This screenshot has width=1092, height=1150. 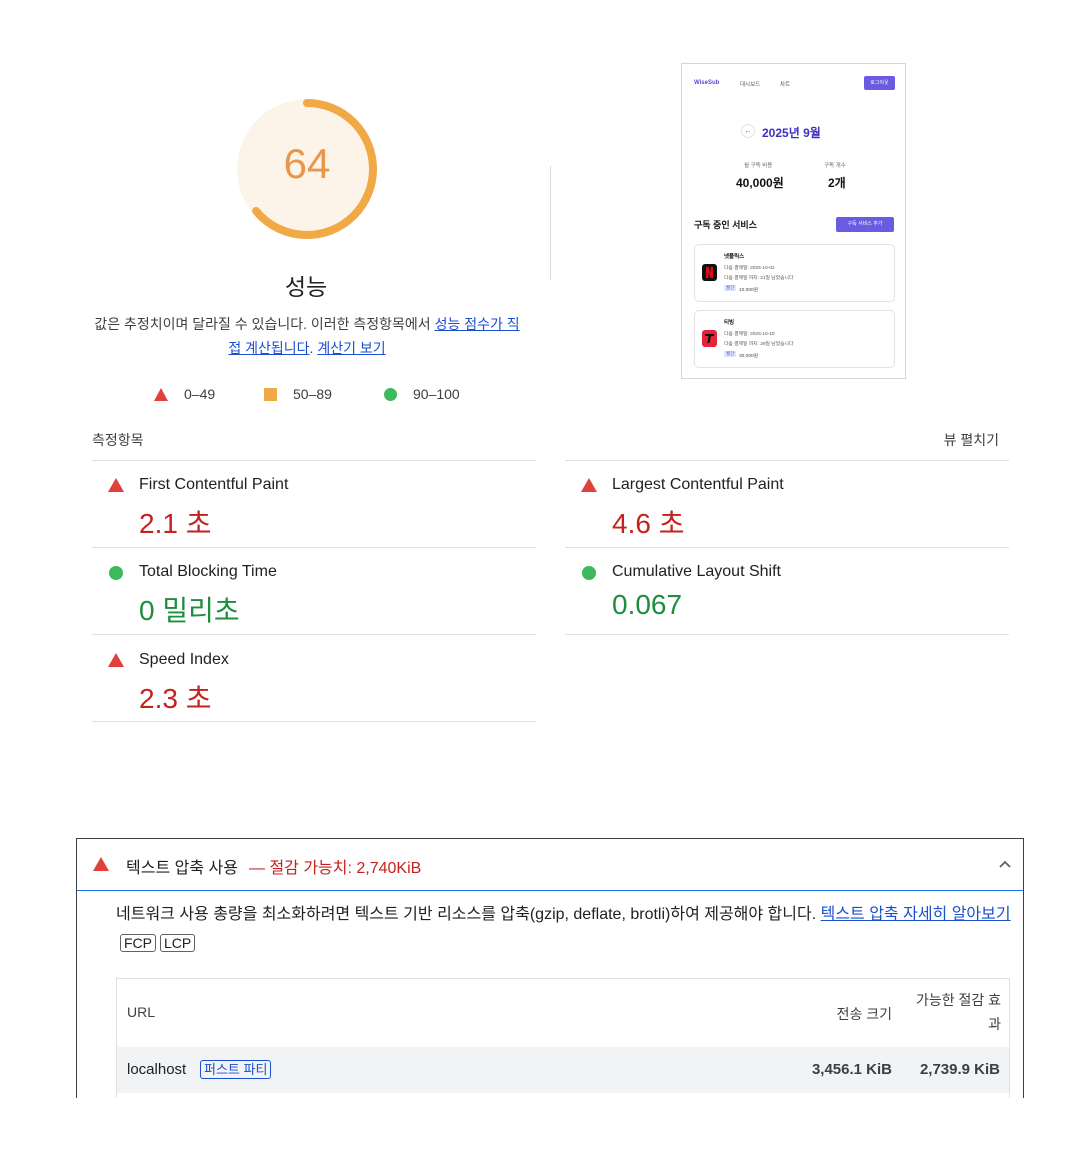 I want to click on description-text: 값은 추정치이며 달라질 수 있습니다. 이러한 측정항목에서, so click(x=264, y=324).